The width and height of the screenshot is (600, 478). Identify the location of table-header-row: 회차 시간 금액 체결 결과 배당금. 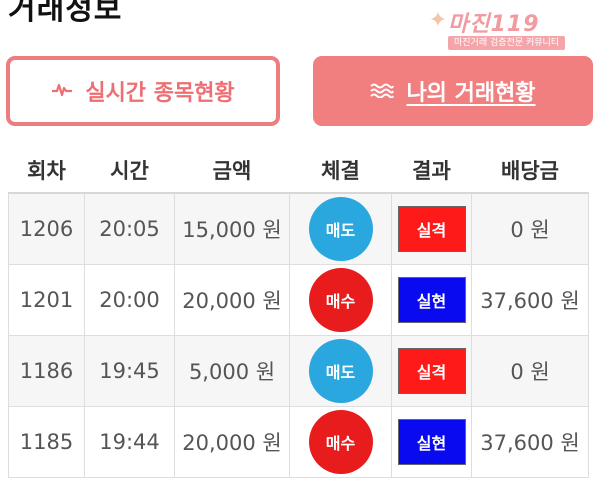
(298, 171).